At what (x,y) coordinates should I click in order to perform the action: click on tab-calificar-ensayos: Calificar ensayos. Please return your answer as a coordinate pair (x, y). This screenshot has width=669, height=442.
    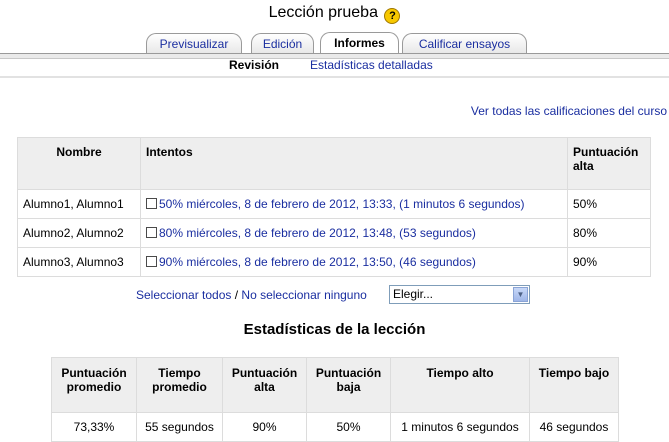
    Looking at the image, I should click on (464, 43).